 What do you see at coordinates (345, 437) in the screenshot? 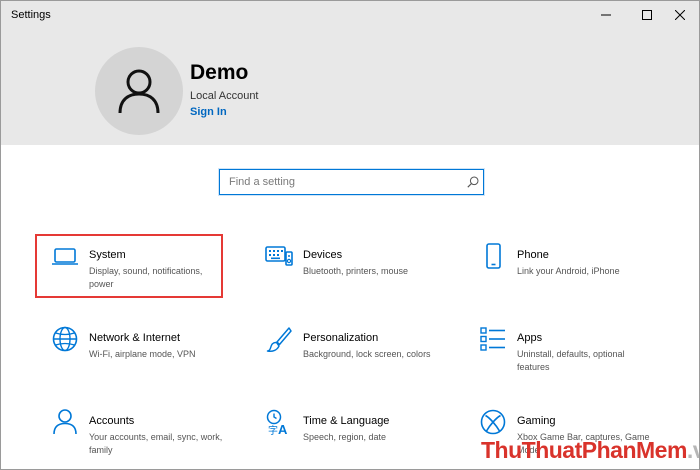
I see `tile-description: Speech, region, date` at bounding box center [345, 437].